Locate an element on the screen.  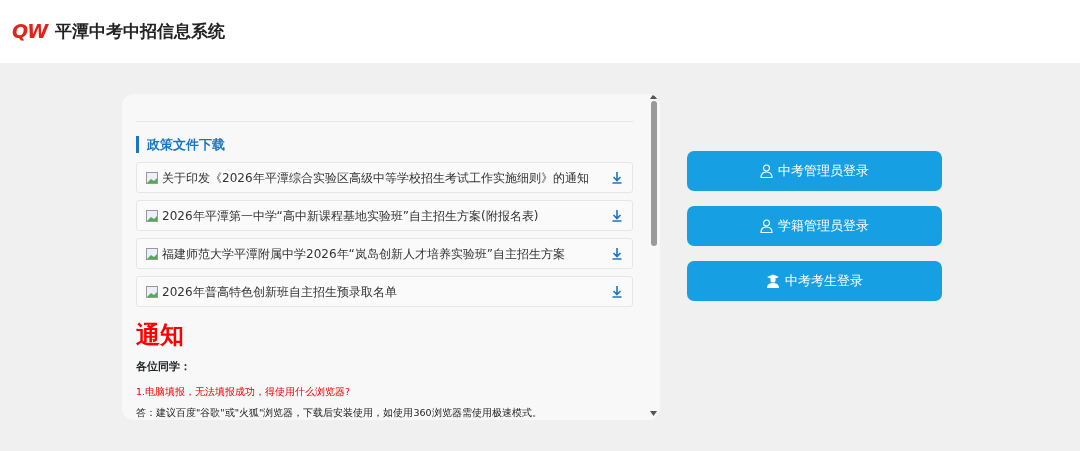
graduate-icon is located at coordinates (773, 281).